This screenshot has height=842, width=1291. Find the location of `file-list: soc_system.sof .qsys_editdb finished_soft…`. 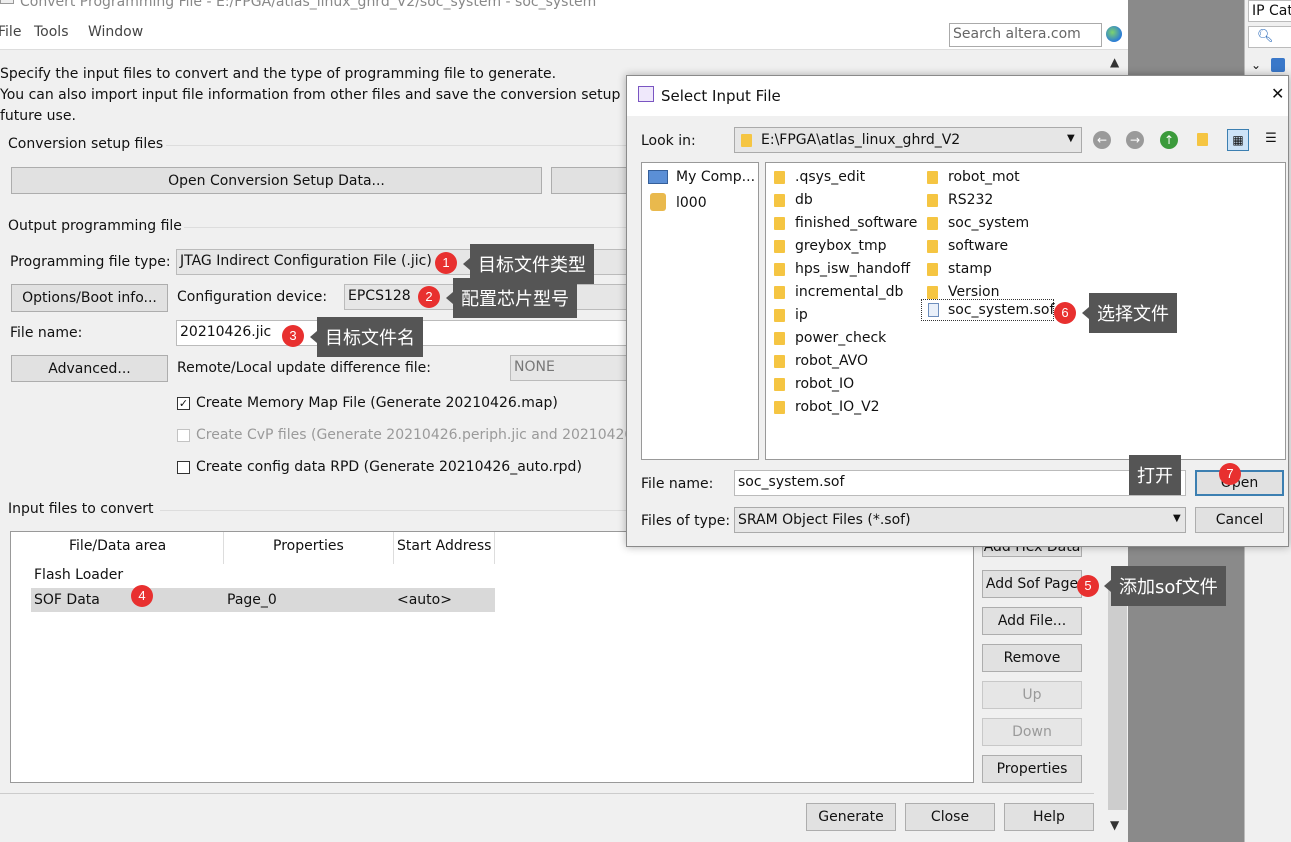

file-list: soc_system.sof .qsys_editdb finished_soft… is located at coordinates (1025, 311).